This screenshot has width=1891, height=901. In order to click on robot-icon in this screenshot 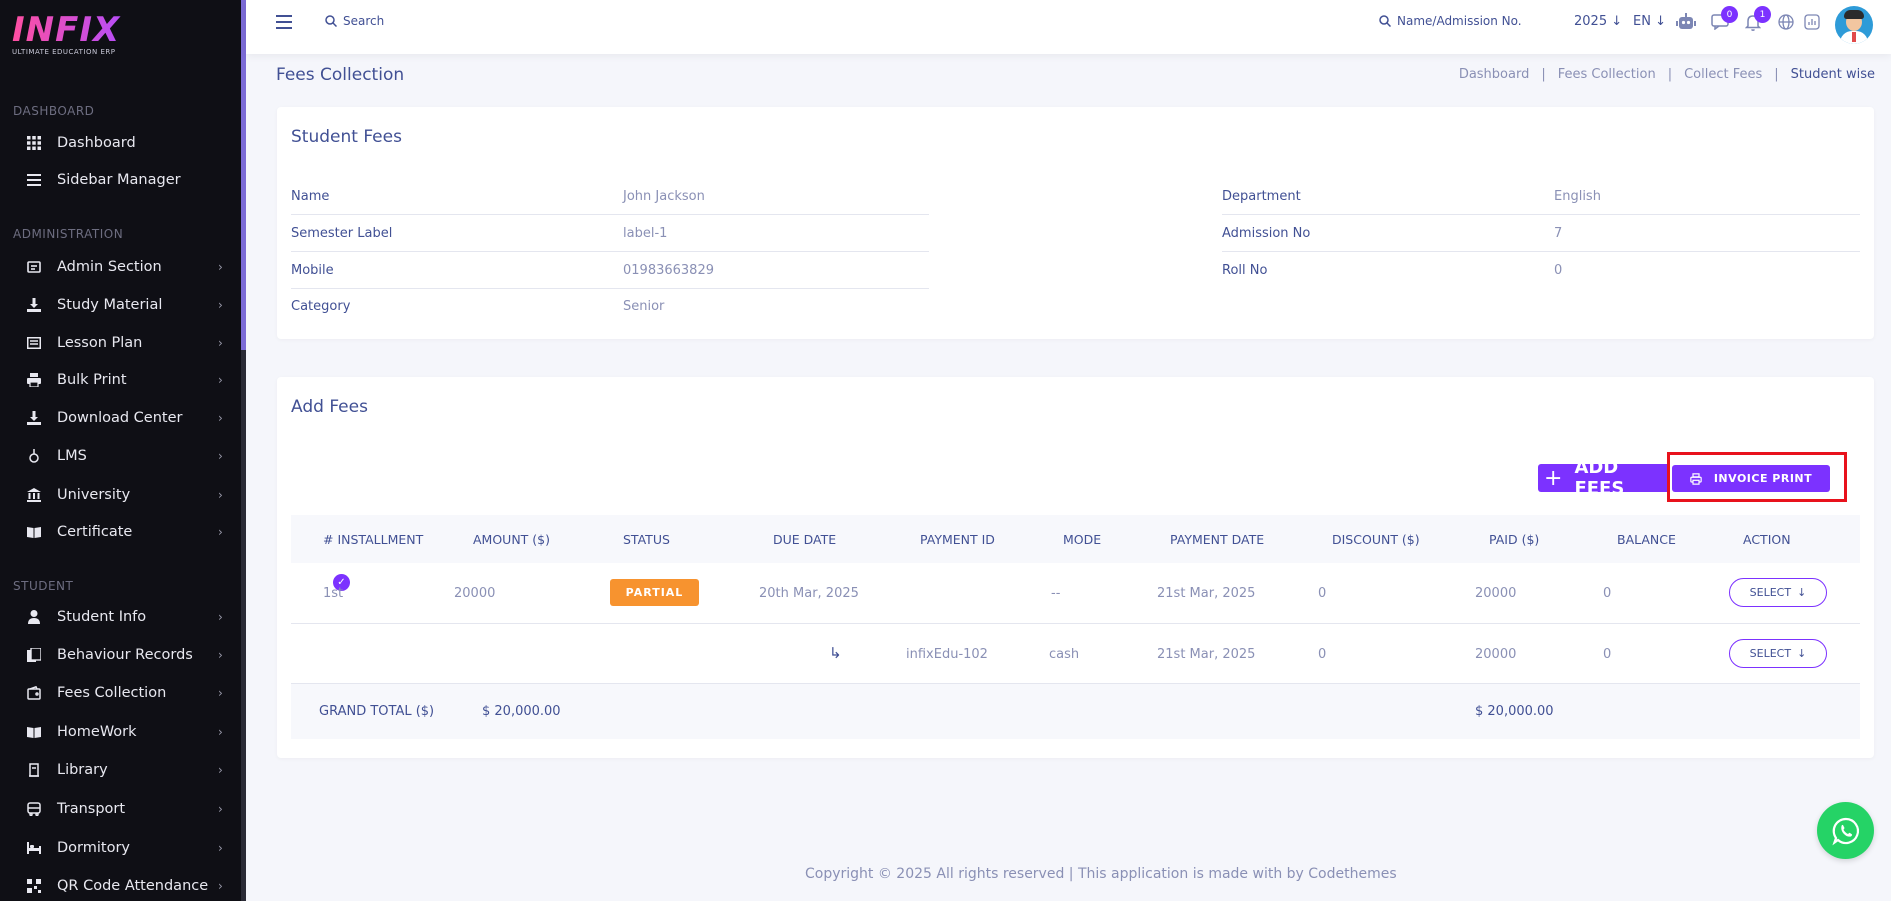, I will do `click(1686, 22)`.